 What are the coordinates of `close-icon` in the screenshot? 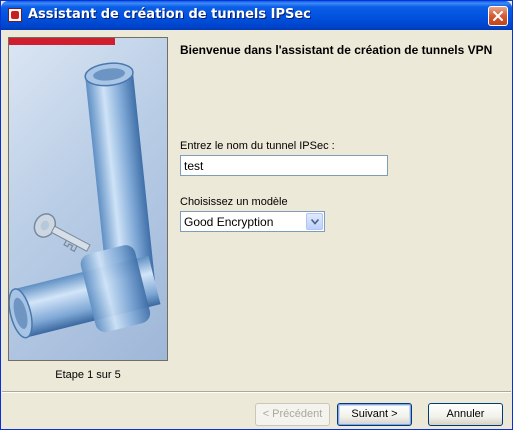 It's located at (498, 16).